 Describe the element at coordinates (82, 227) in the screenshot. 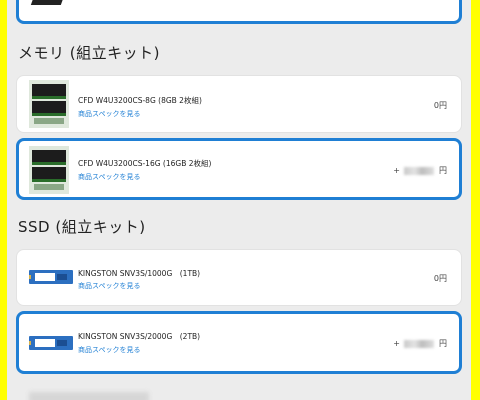

I see `section-title-ssd: SSD (組立キット)` at that location.